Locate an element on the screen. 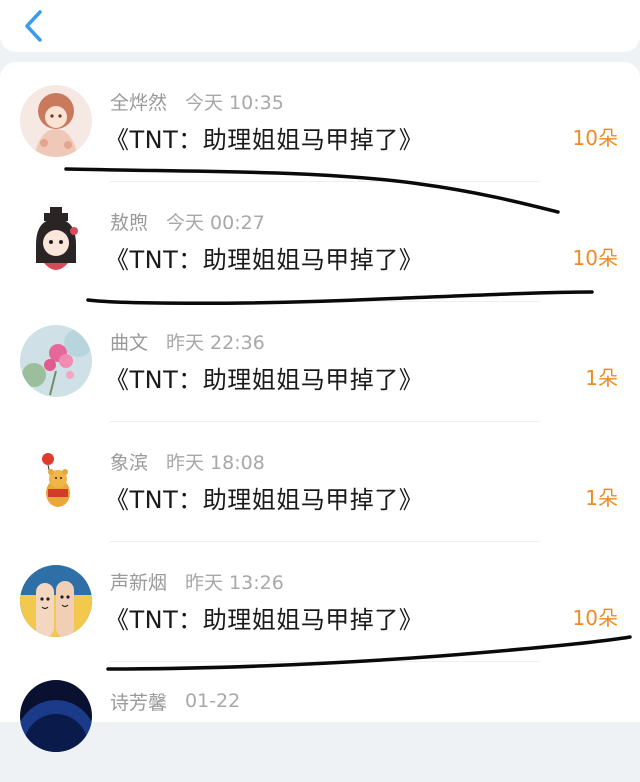 This screenshot has height=782, width=640. back-button is located at coordinates (34, 26).